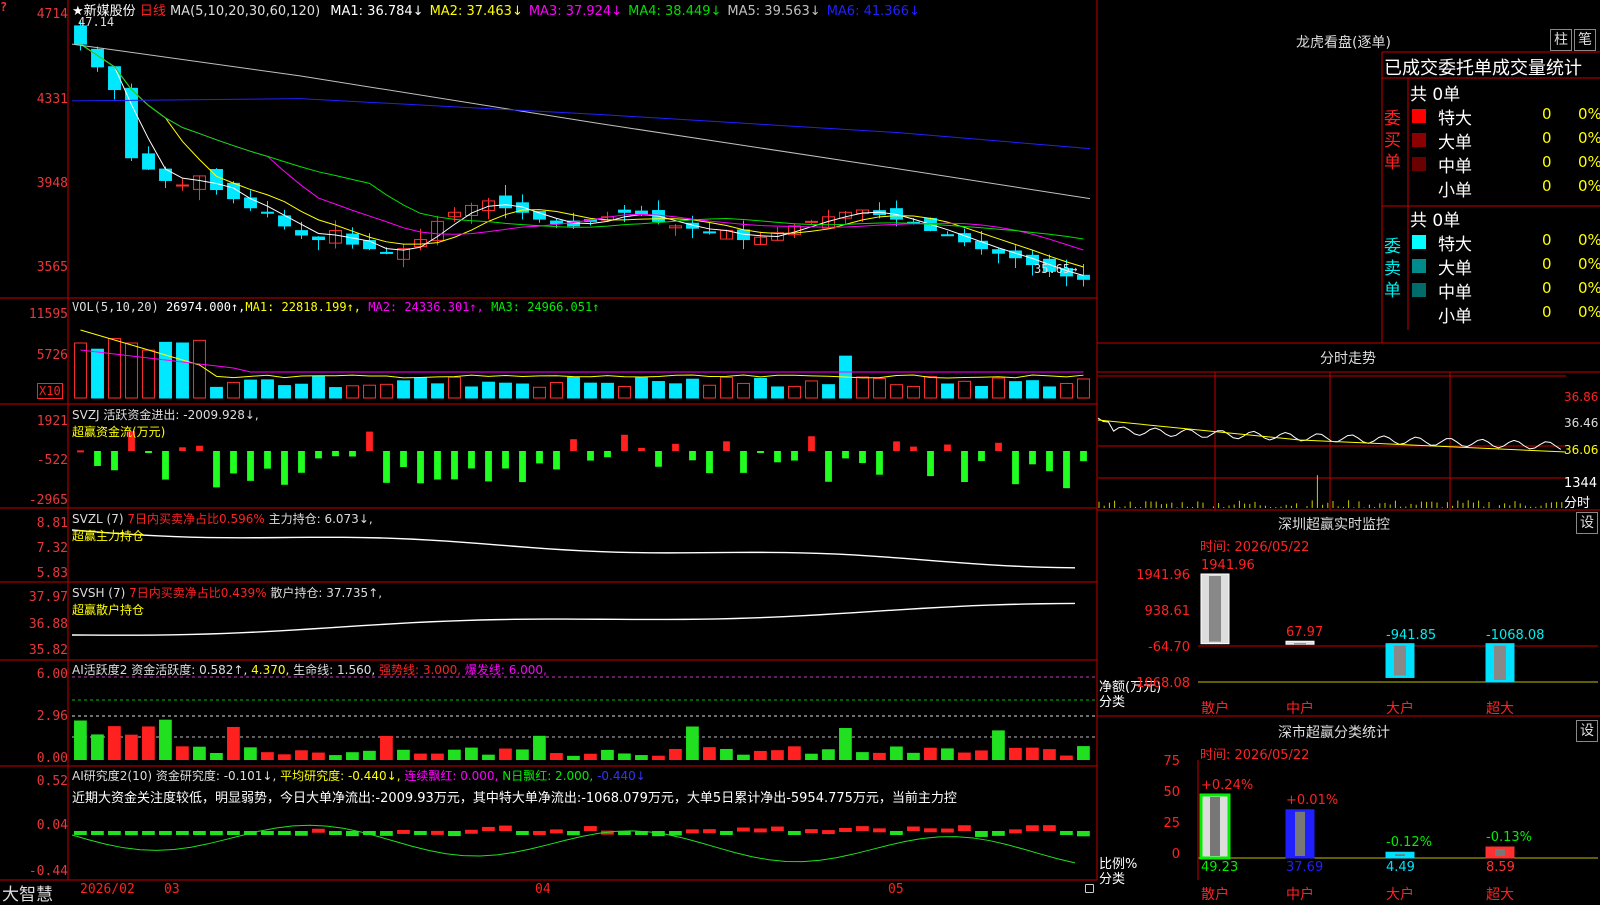 This screenshot has height=905, width=1600. I want to click on cls-change: +0.24%, so click(1227, 785).